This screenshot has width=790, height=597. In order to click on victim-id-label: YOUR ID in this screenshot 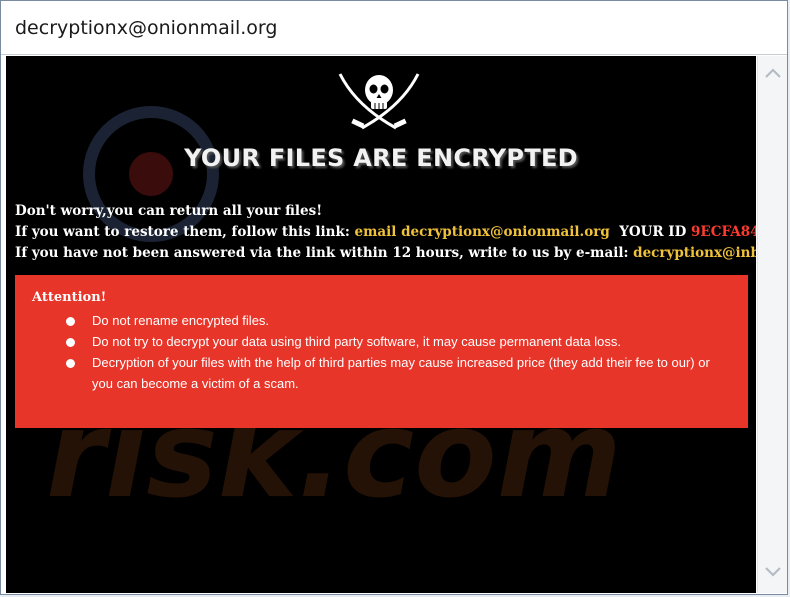, I will do `click(653, 232)`.